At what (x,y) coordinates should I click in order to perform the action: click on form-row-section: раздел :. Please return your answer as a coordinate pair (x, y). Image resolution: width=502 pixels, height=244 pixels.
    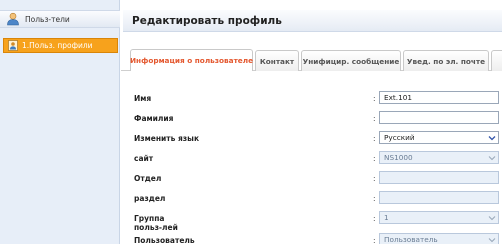
    Looking at the image, I should click on (311, 200).